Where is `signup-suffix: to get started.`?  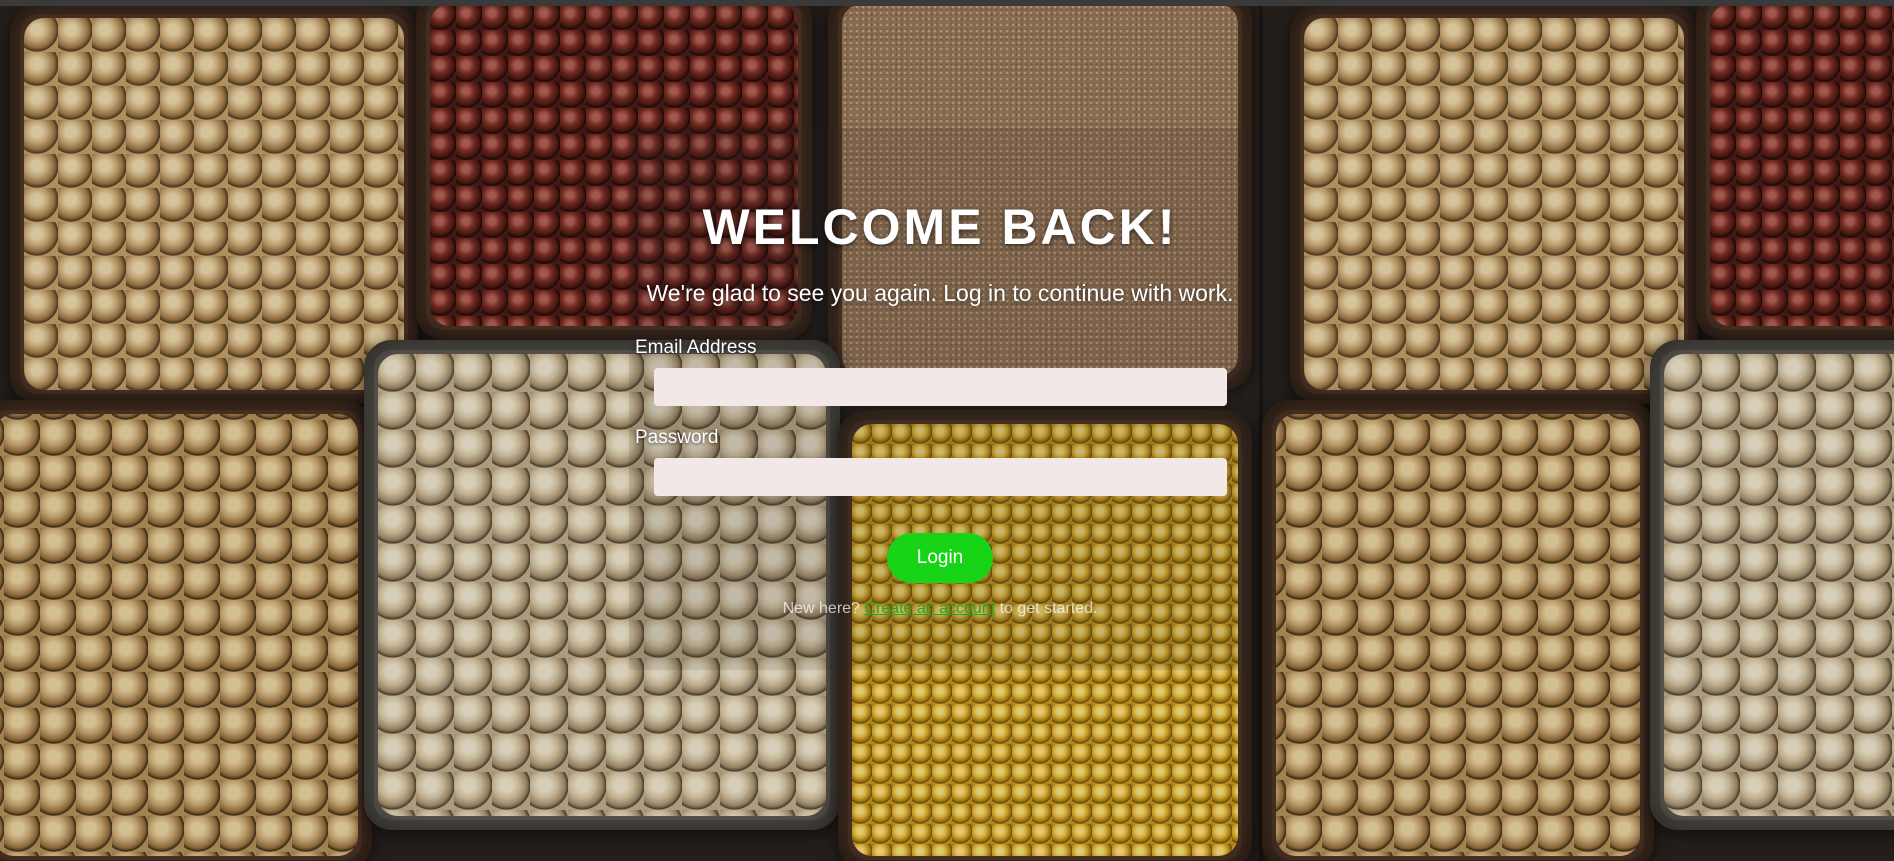
signup-suffix: to get started. is located at coordinates (1046, 608).